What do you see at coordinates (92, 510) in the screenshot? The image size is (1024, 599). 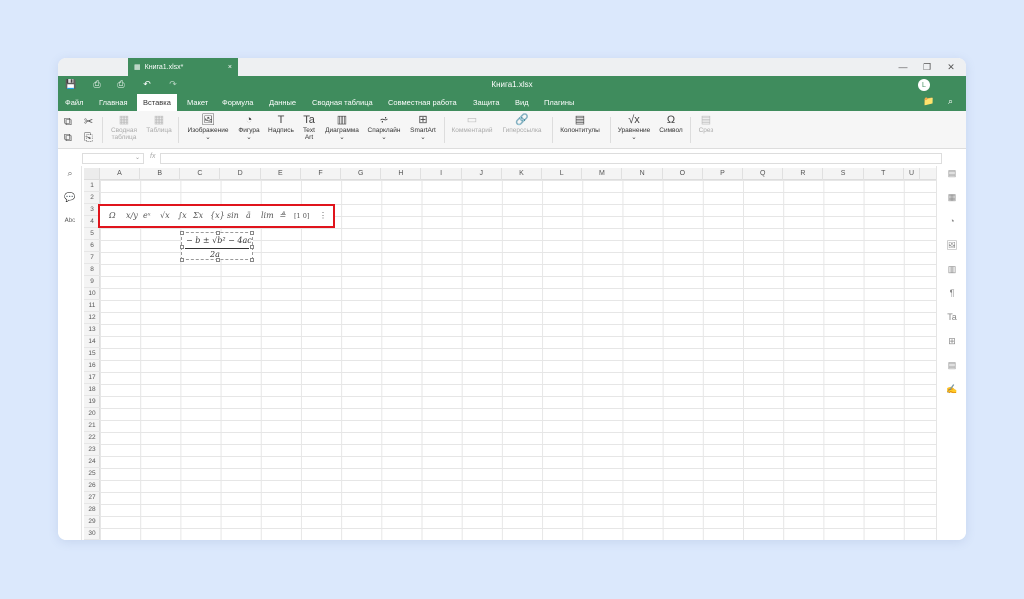 I see `row-header: 28` at bounding box center [92, 510].